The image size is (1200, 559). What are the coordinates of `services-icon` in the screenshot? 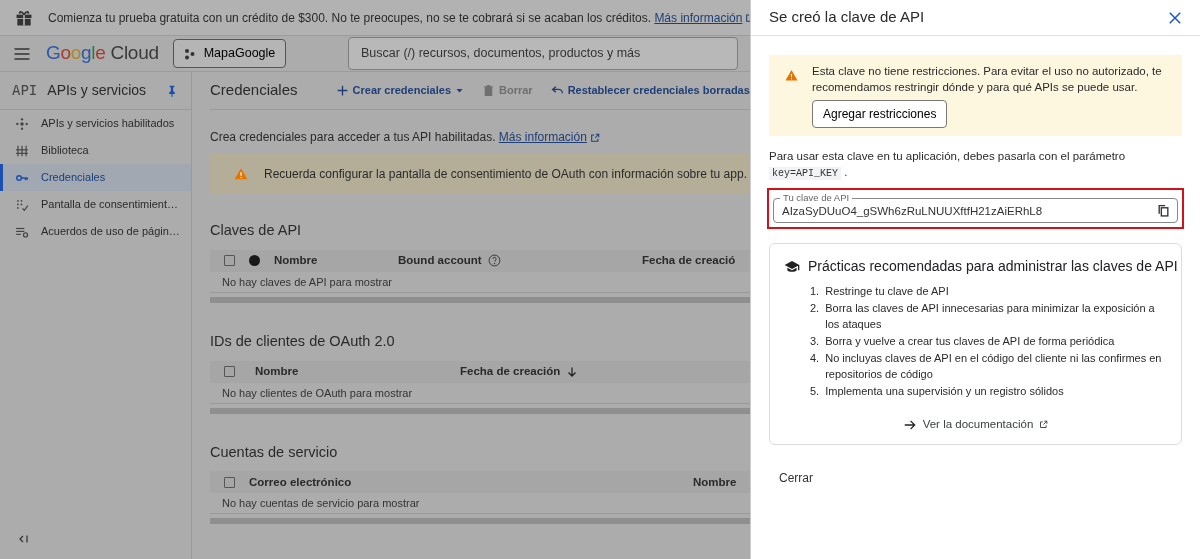 It's located at (22, 123).